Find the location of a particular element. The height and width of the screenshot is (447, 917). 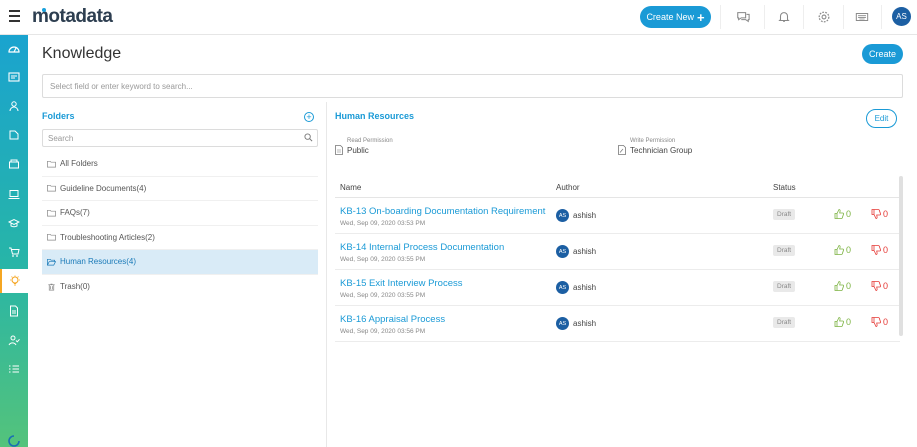

read-permission-label: Read Permission is located at coordinates (370, 141).